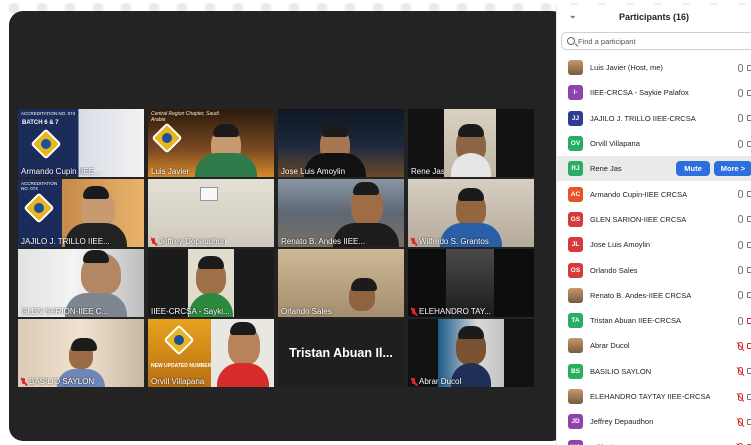 The width and height of the screenshot is (751, 445). What do you see at coordinates (211, 353) in the screenshot?
I see `video-tile-active-speaker: NEW UPDATED NUMBER Orvill Villapana` at bounding box center [211, 353].